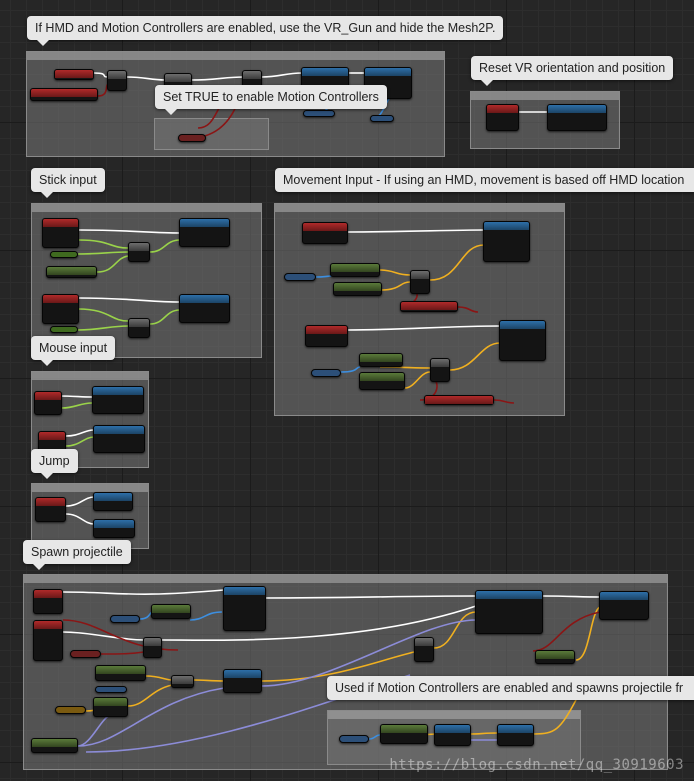 This screenshot has height=781, width=694. Describe the element at coordinates (68, 183) in the screenshot. I see `comment-bubble-stick: Stick input` at that location.